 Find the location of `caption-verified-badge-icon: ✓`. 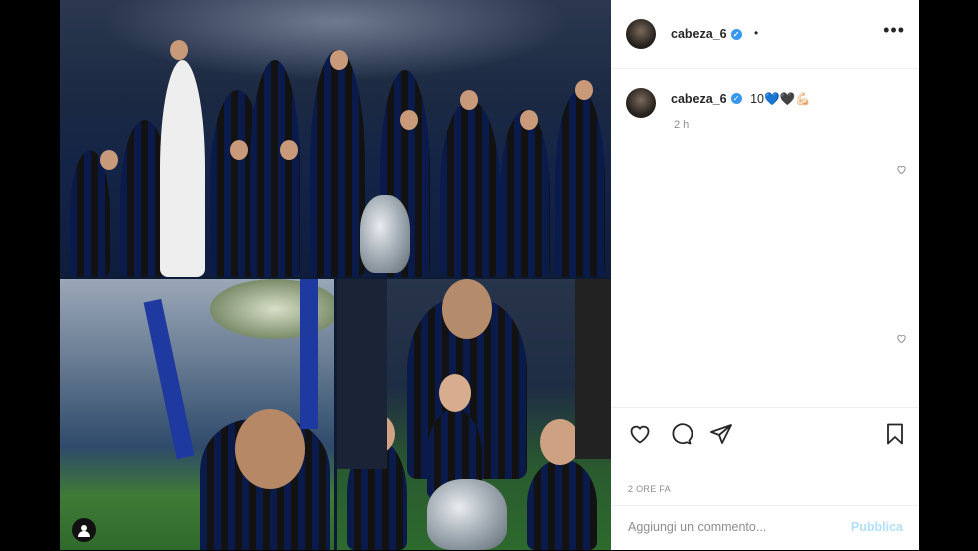

caption-verified-badge-icon: ✓ is located at coordinates (736, 99).